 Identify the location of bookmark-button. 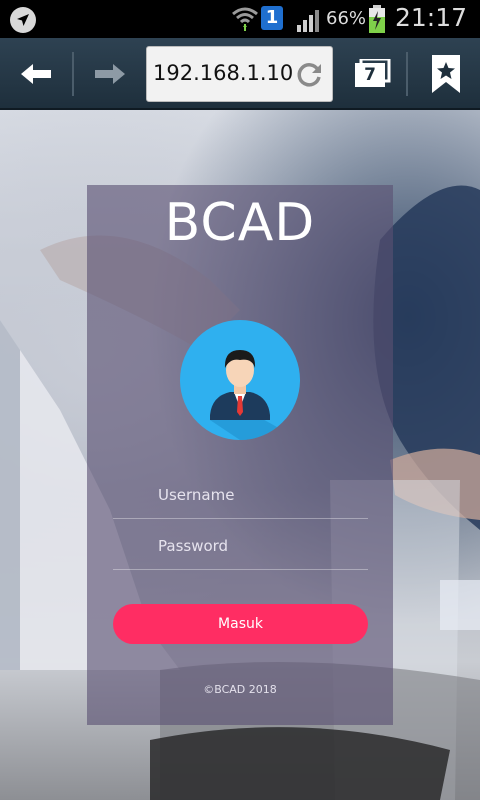
(446, 74).